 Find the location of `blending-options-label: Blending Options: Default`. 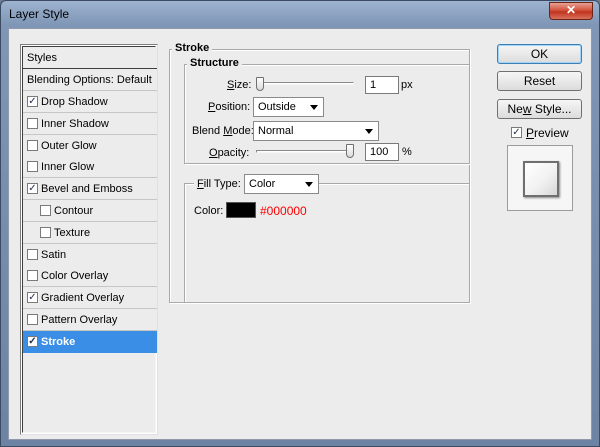

blending-options-label: Blending Options: Default is located at coordinates (89, 80).